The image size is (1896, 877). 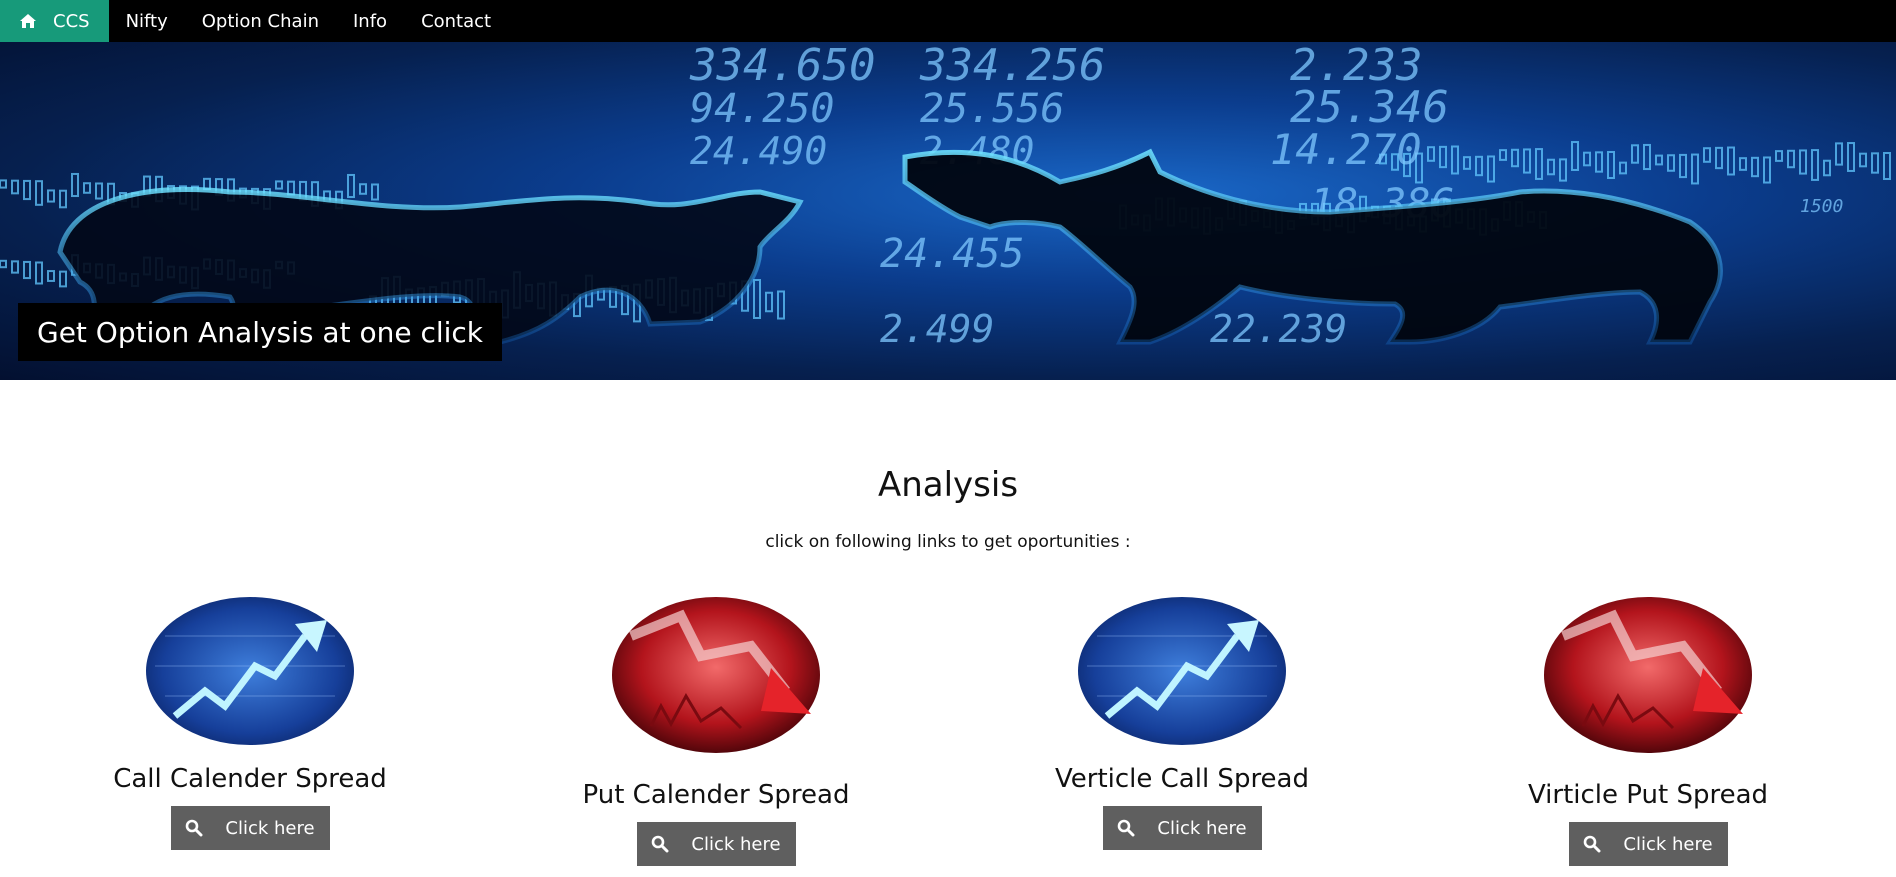 I want to click on top-nav: CCS Nifty Option Chain Info Contact, so click(x=948, y=21).